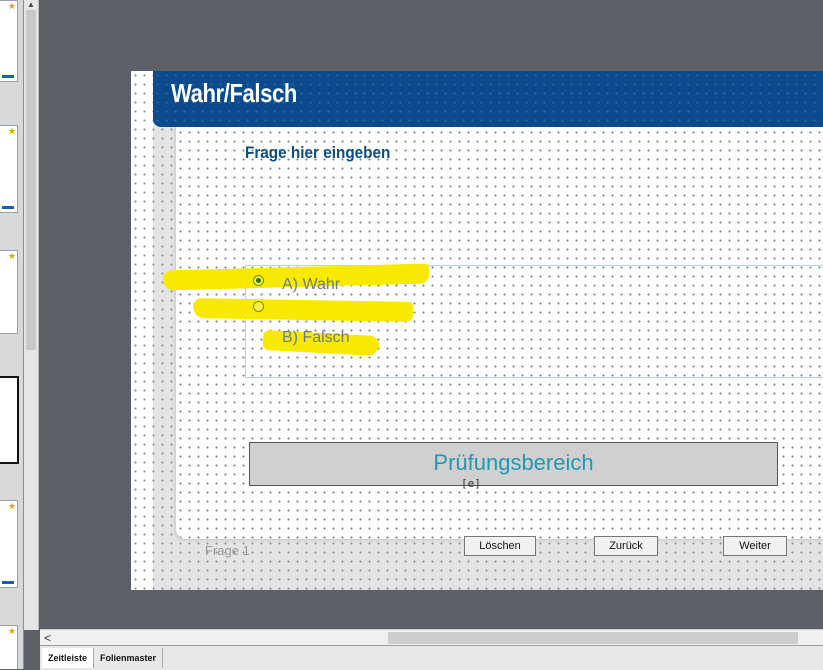  I want to click on tab-timeline: Zeitleiste, so click(68, 658).